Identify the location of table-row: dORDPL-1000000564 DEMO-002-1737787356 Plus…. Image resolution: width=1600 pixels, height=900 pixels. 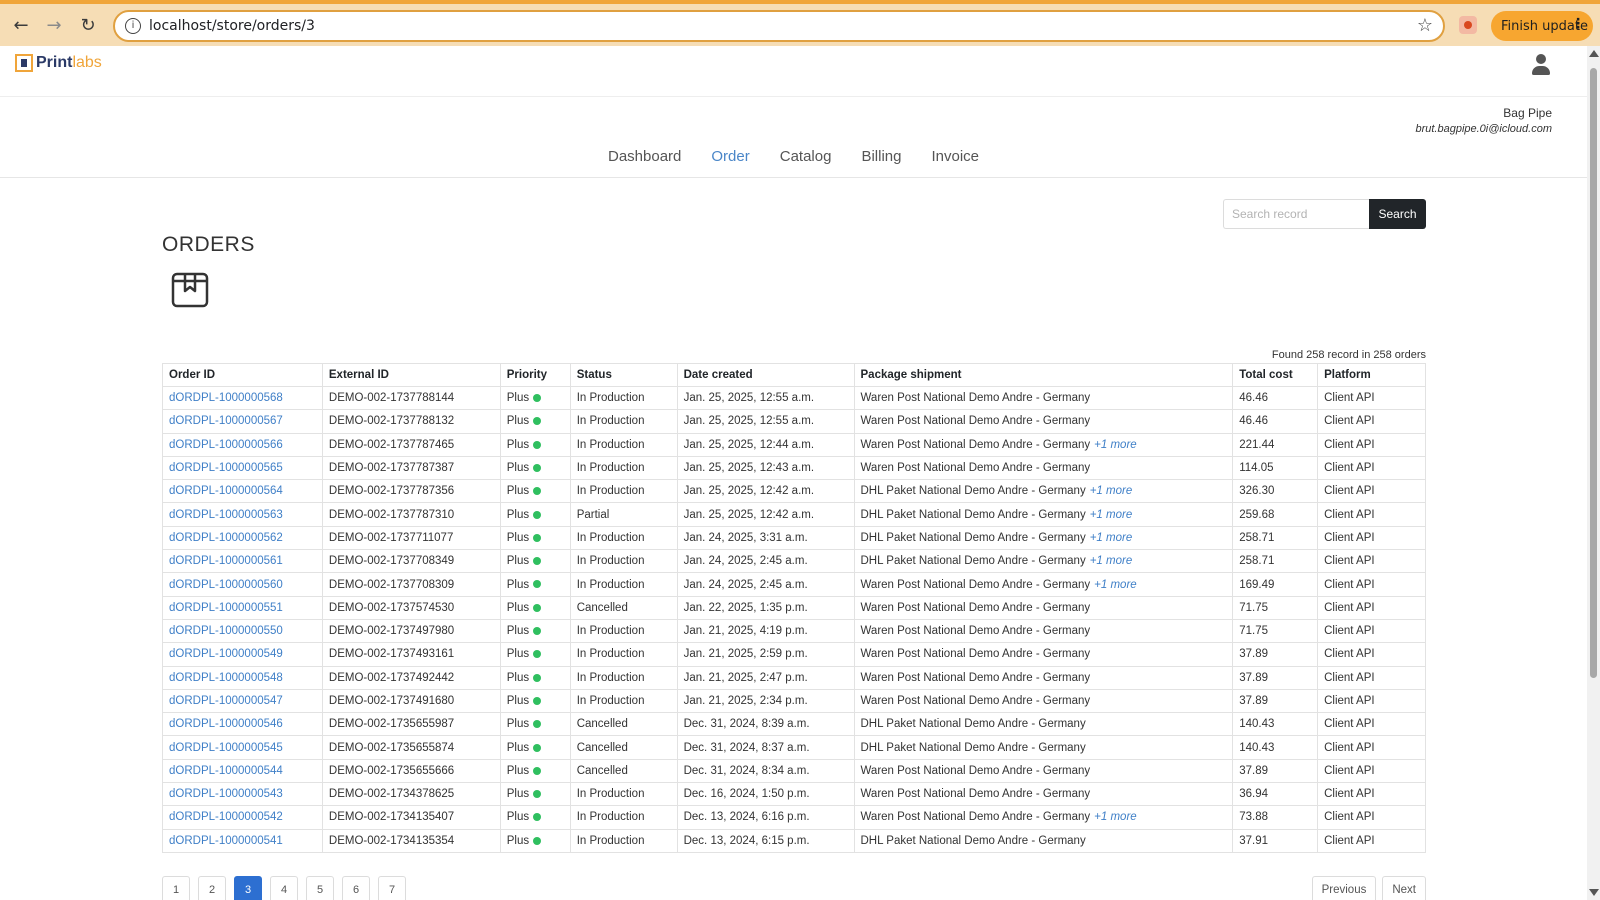
(794, 491).